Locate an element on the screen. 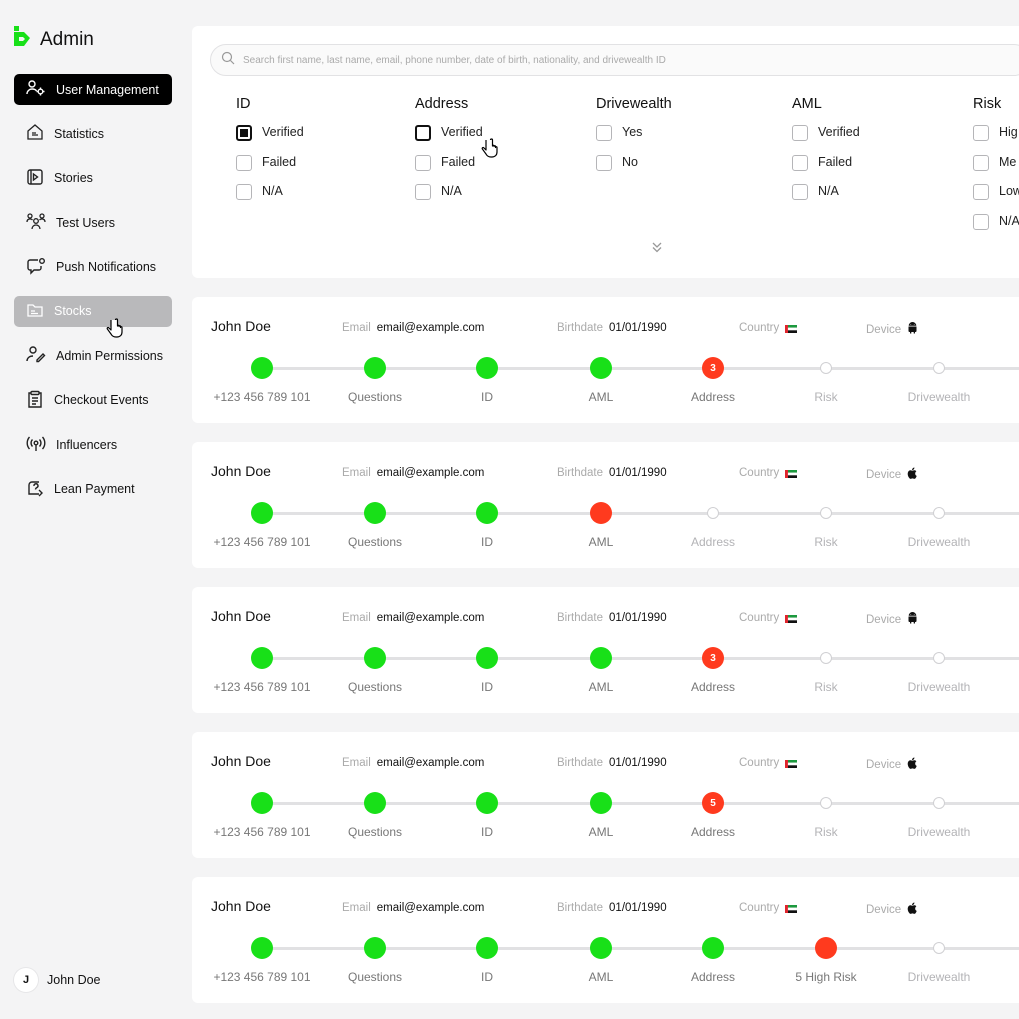 The height and width of the screenshot is (1019, 1019). chevron-double-down-icon is located at coordinates (657, 249).